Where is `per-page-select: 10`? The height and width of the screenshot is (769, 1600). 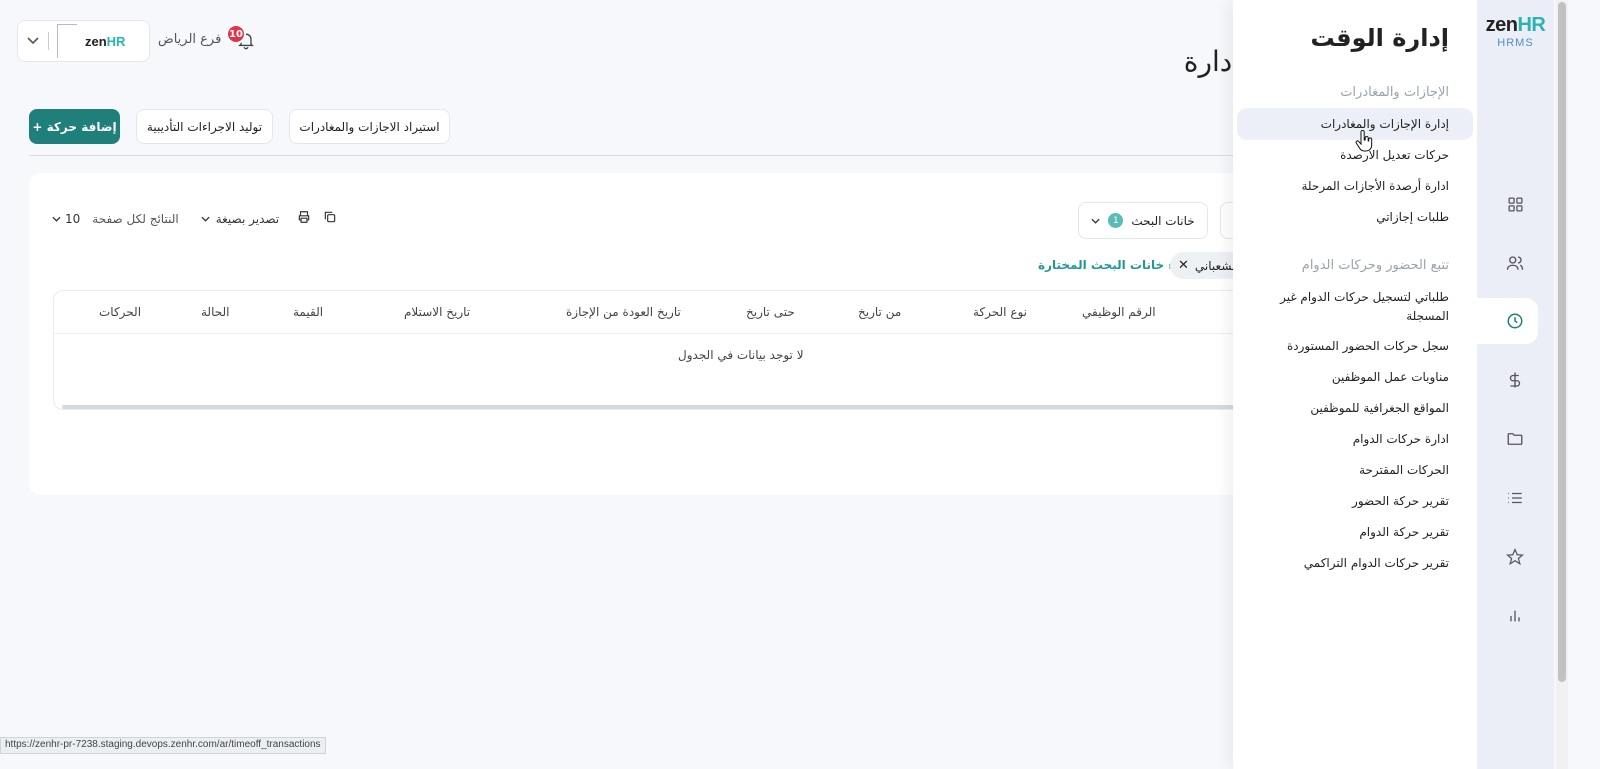 per-page-select: 10 is located at coordinates (66, 219).